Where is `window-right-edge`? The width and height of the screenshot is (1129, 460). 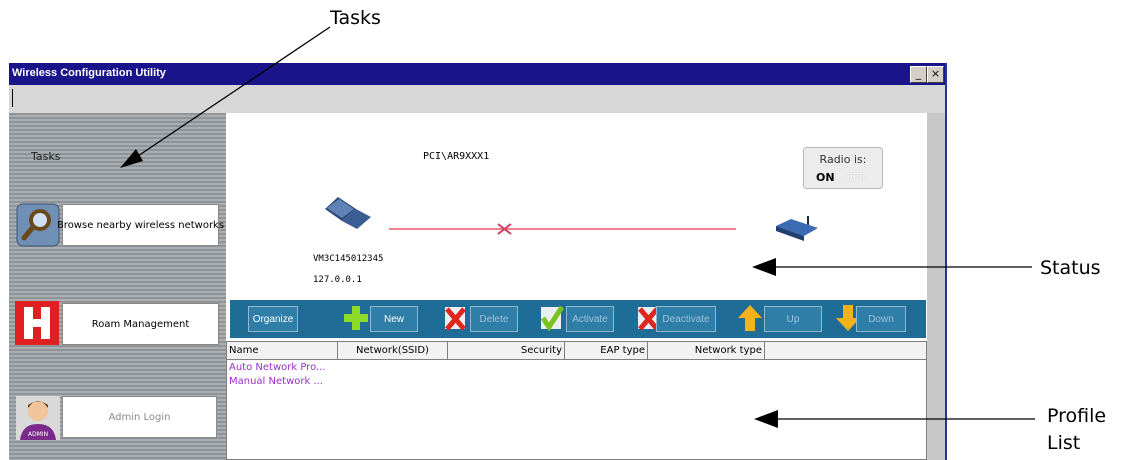
window-right-edge is located at coordinates (946, 261).